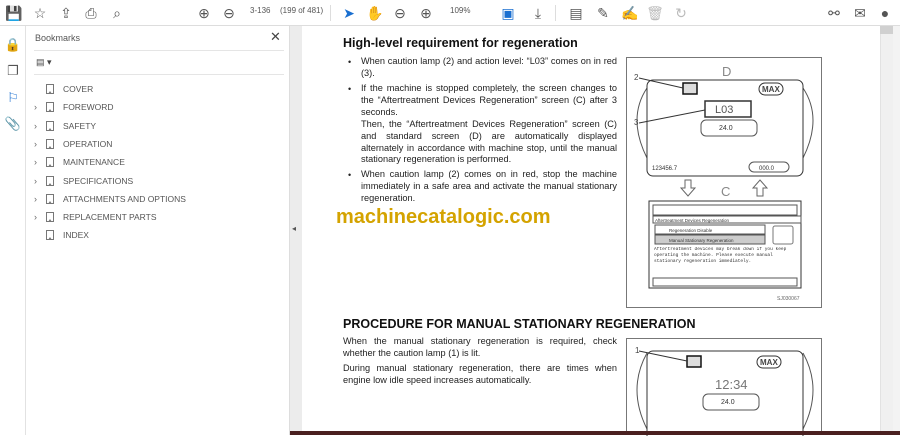 This screenshot has width=900, height=441. What do you see at coordinates (375, 13) in the screenshot?
I see `hand-icon: ✋` at bounding box center [375, 13].